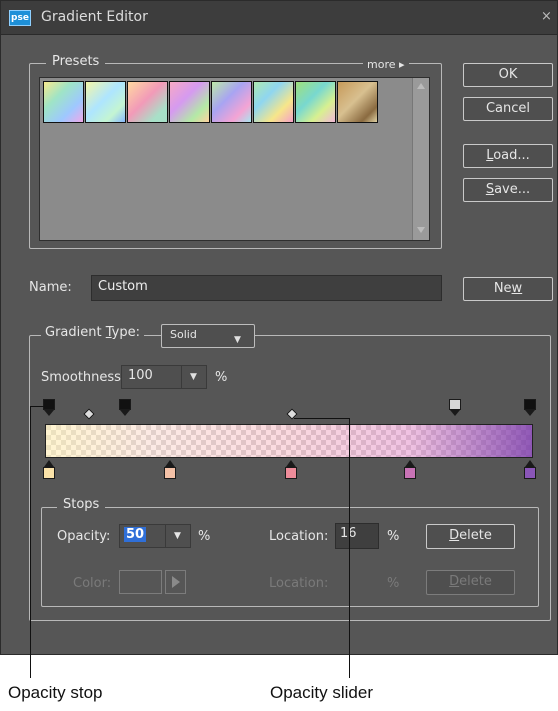 This screenshot has height=711, width=558. Describe the element at coordinates (508, 75) in the screenshot. I see `ok-button: OK` at that location.